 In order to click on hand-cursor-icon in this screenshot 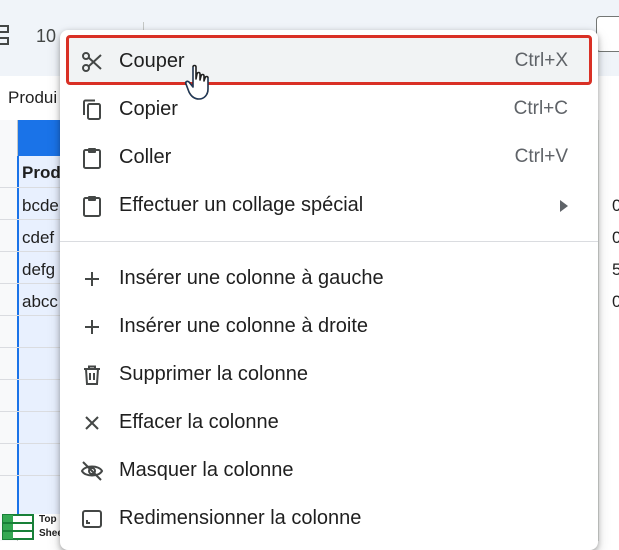, I will do `click(196, 82)`.